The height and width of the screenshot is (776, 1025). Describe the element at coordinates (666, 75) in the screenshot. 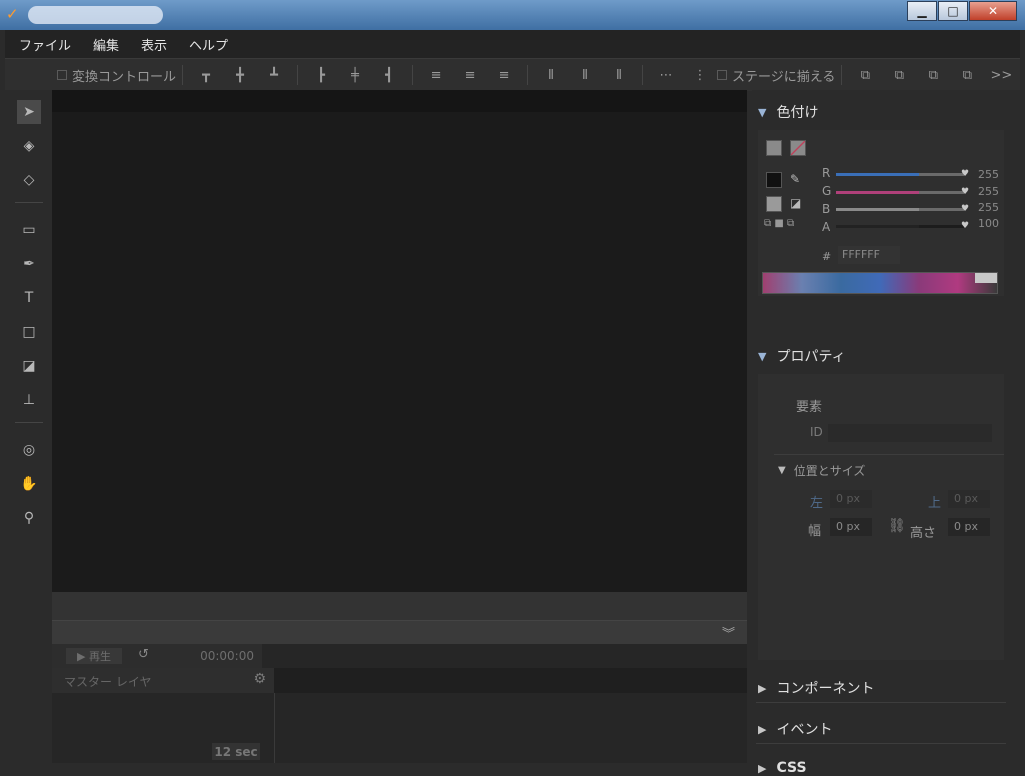

I see `space-horizontal-icon: ⋯` at that location.